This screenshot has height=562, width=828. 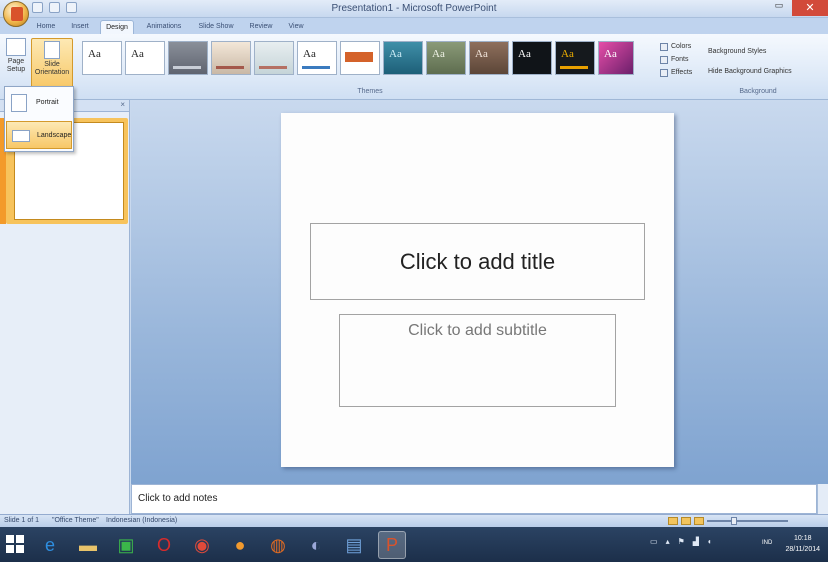 I want to click on background-group-label: Background, so click(x=758, y=91).